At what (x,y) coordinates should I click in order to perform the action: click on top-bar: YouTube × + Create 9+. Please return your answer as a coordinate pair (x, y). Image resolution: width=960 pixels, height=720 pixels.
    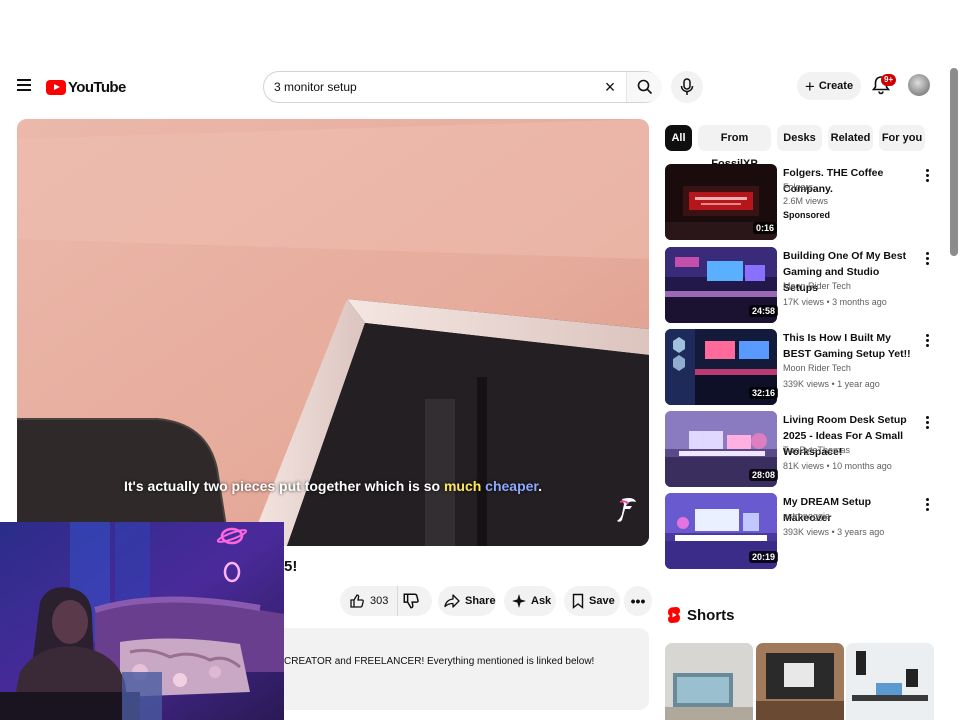
    Looking at the image, I should click on (480, 87).